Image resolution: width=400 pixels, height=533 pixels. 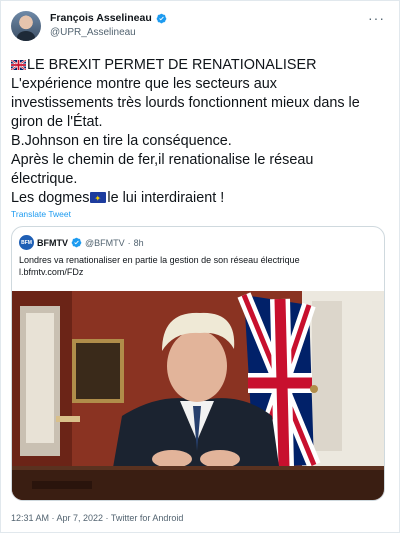 What do you see at coordinates (50, 198) in the screenshot?
I see `tweet-line-text: Les dogmes` at bounding box center [50, 198].